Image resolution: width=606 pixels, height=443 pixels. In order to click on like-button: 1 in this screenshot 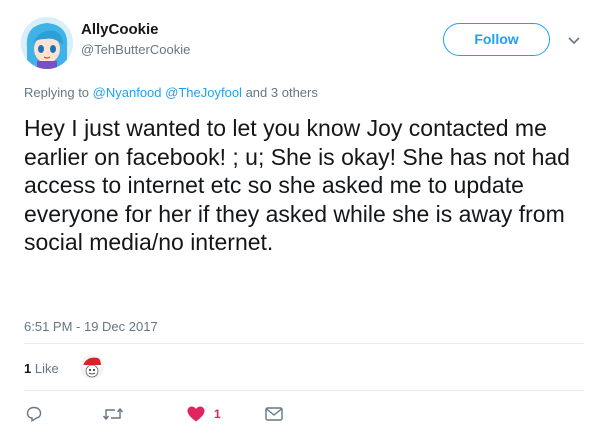, I will do `click(203, 414)`.